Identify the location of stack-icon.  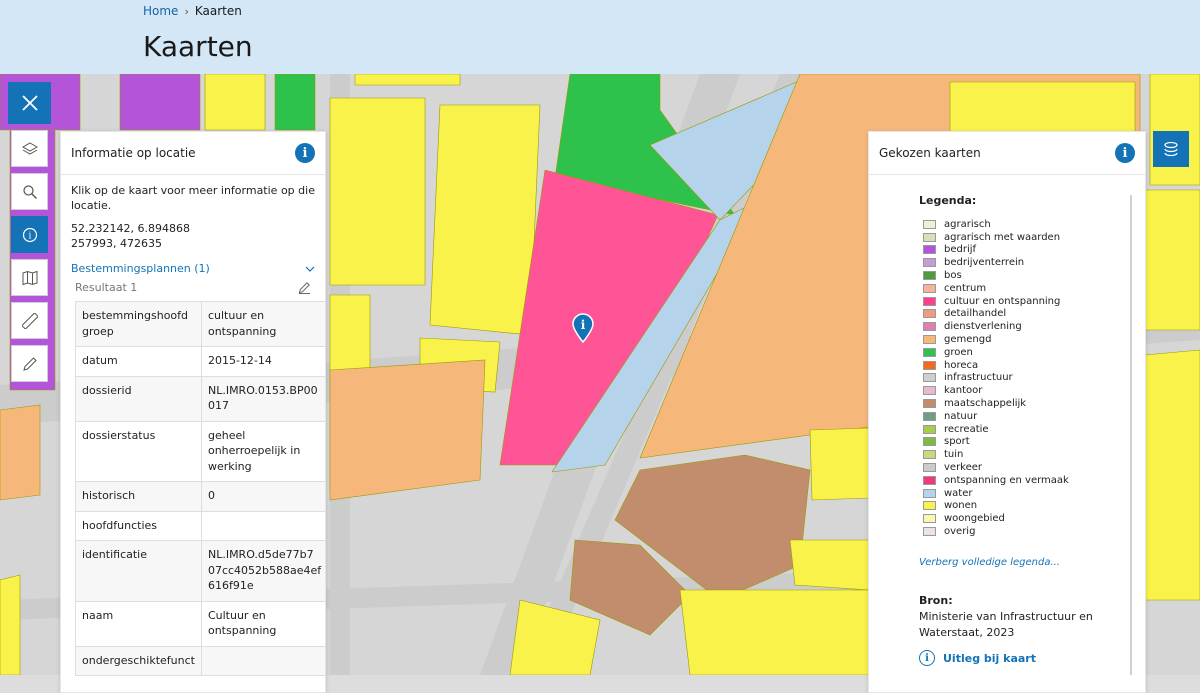
(1171, 149).